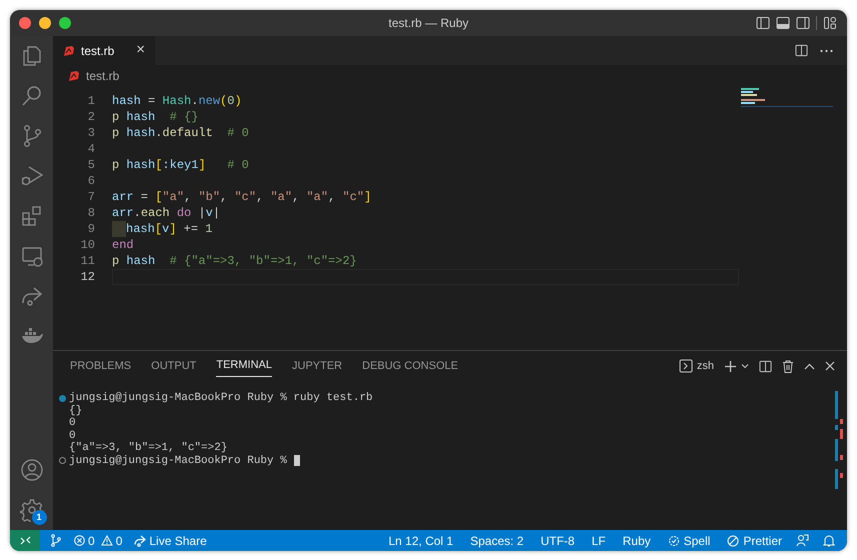 The image size is (857, 560). What do you see at coordinates (90, 213) in the screenshot?
I see `line-number: 8` at bounding box center [90, 213].